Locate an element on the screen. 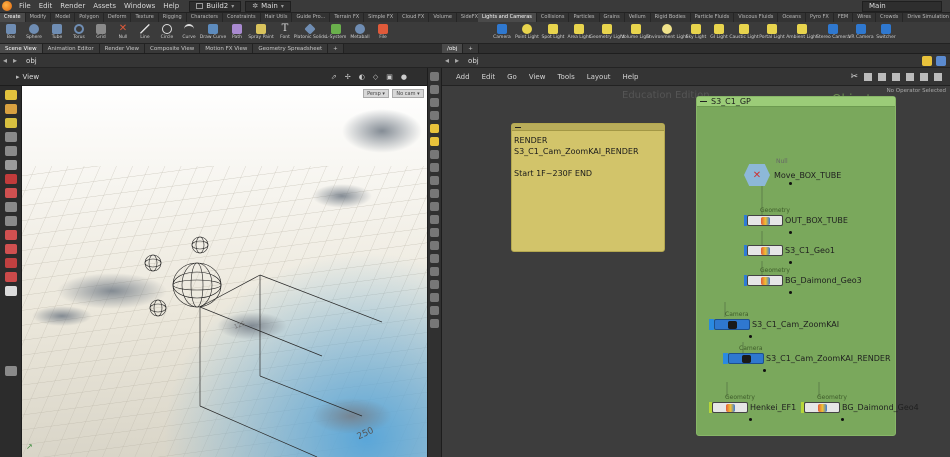 The image size is (950, 457). net-menu-edit: Edit is located at coordinates (489, 77).